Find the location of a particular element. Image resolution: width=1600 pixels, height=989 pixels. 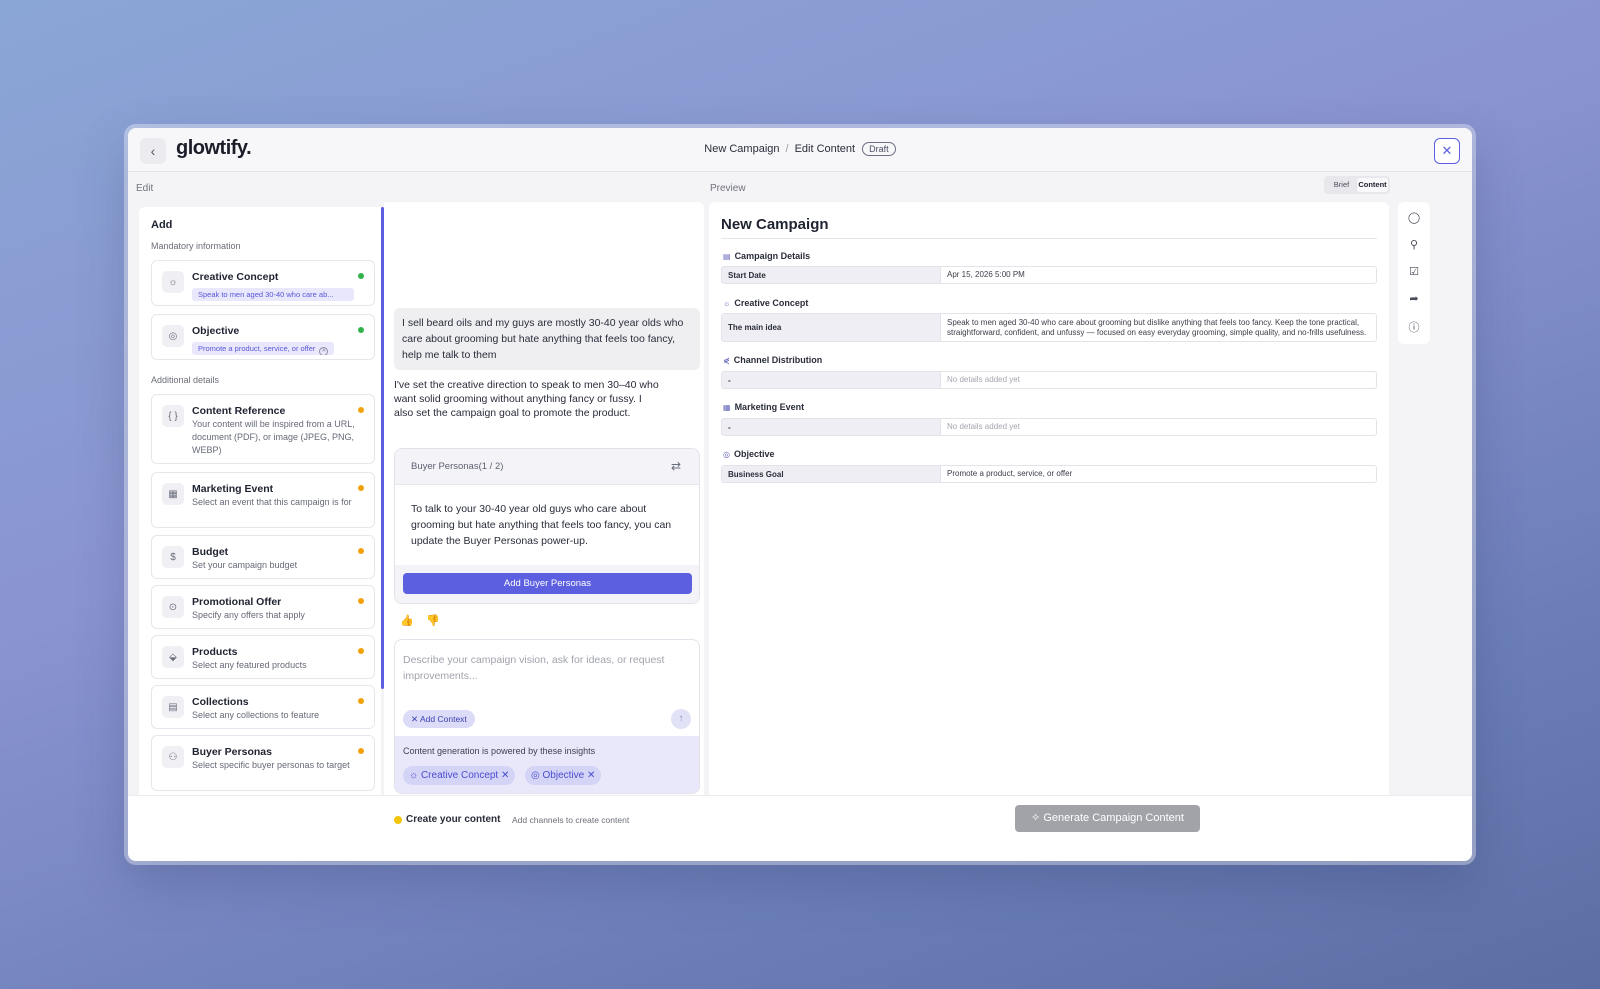

row-key: Start Date is located at coordinates (831, 275).